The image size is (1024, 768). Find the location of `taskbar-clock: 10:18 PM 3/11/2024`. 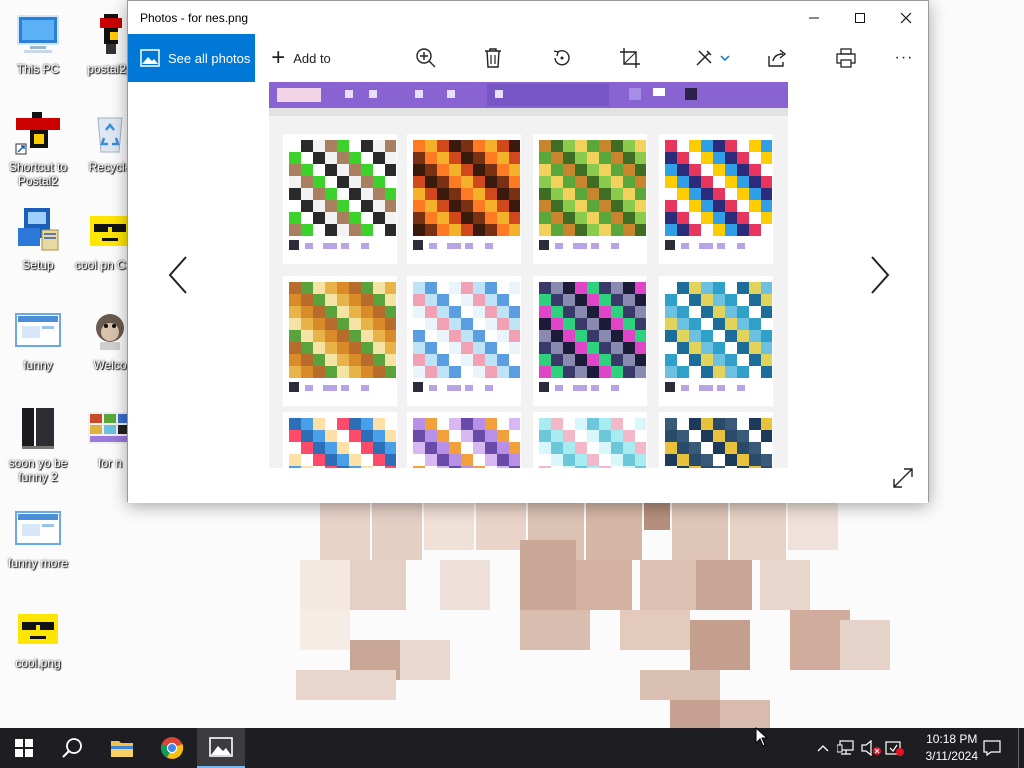

taskbar-clock: 10:18 PM 3/11/2024 is located at coordinates (952, 748).